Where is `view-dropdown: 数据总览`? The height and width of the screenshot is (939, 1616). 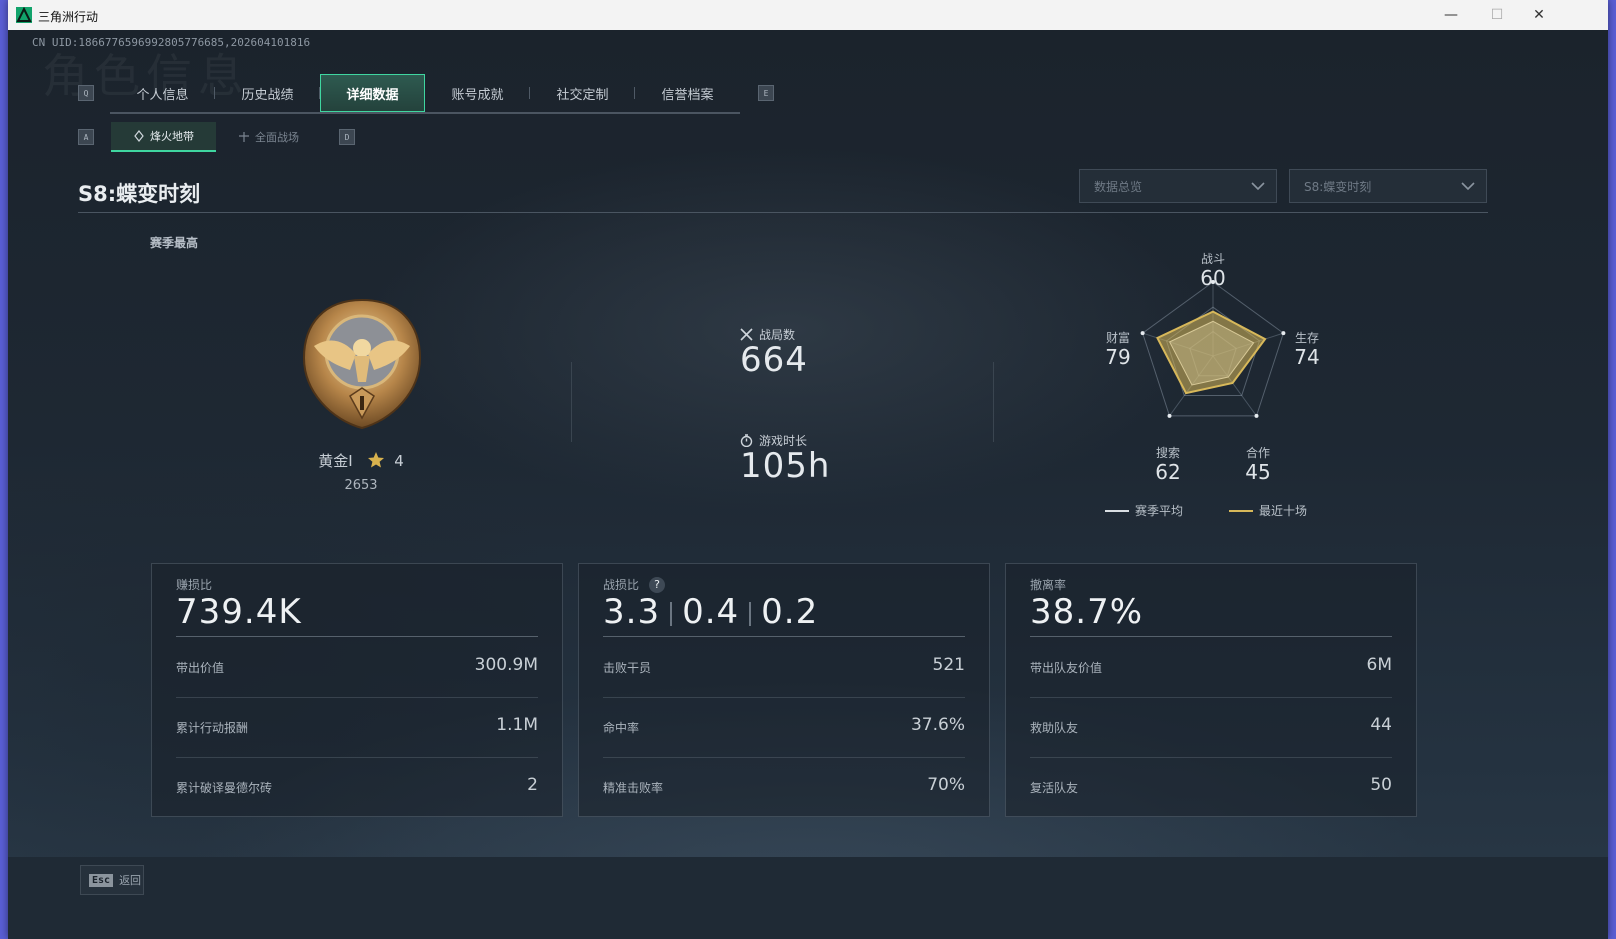 view-dropdown: 数据总览 is located at coordinates (1178, 186).